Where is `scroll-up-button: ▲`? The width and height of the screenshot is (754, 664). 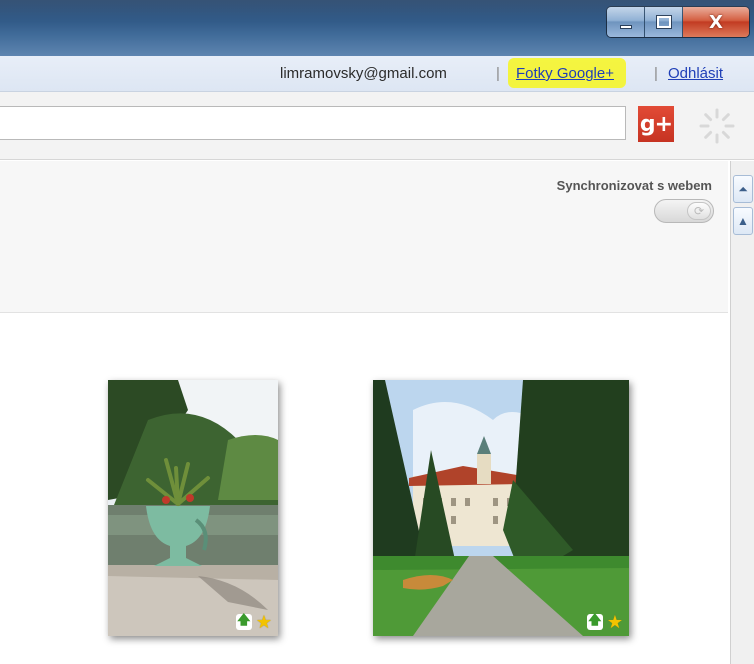
scroll-up-button: ▲ is located at coordinates (743, 221).